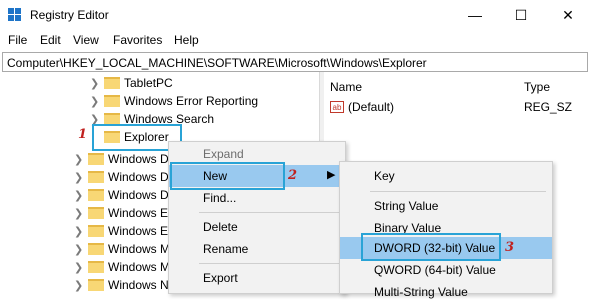 The height and width of the screenshot is (303, 591). What do you see at coordinates (15, 15) in the screenshot?
I see `registry-editor-icon` at bounding box center [15, 15].